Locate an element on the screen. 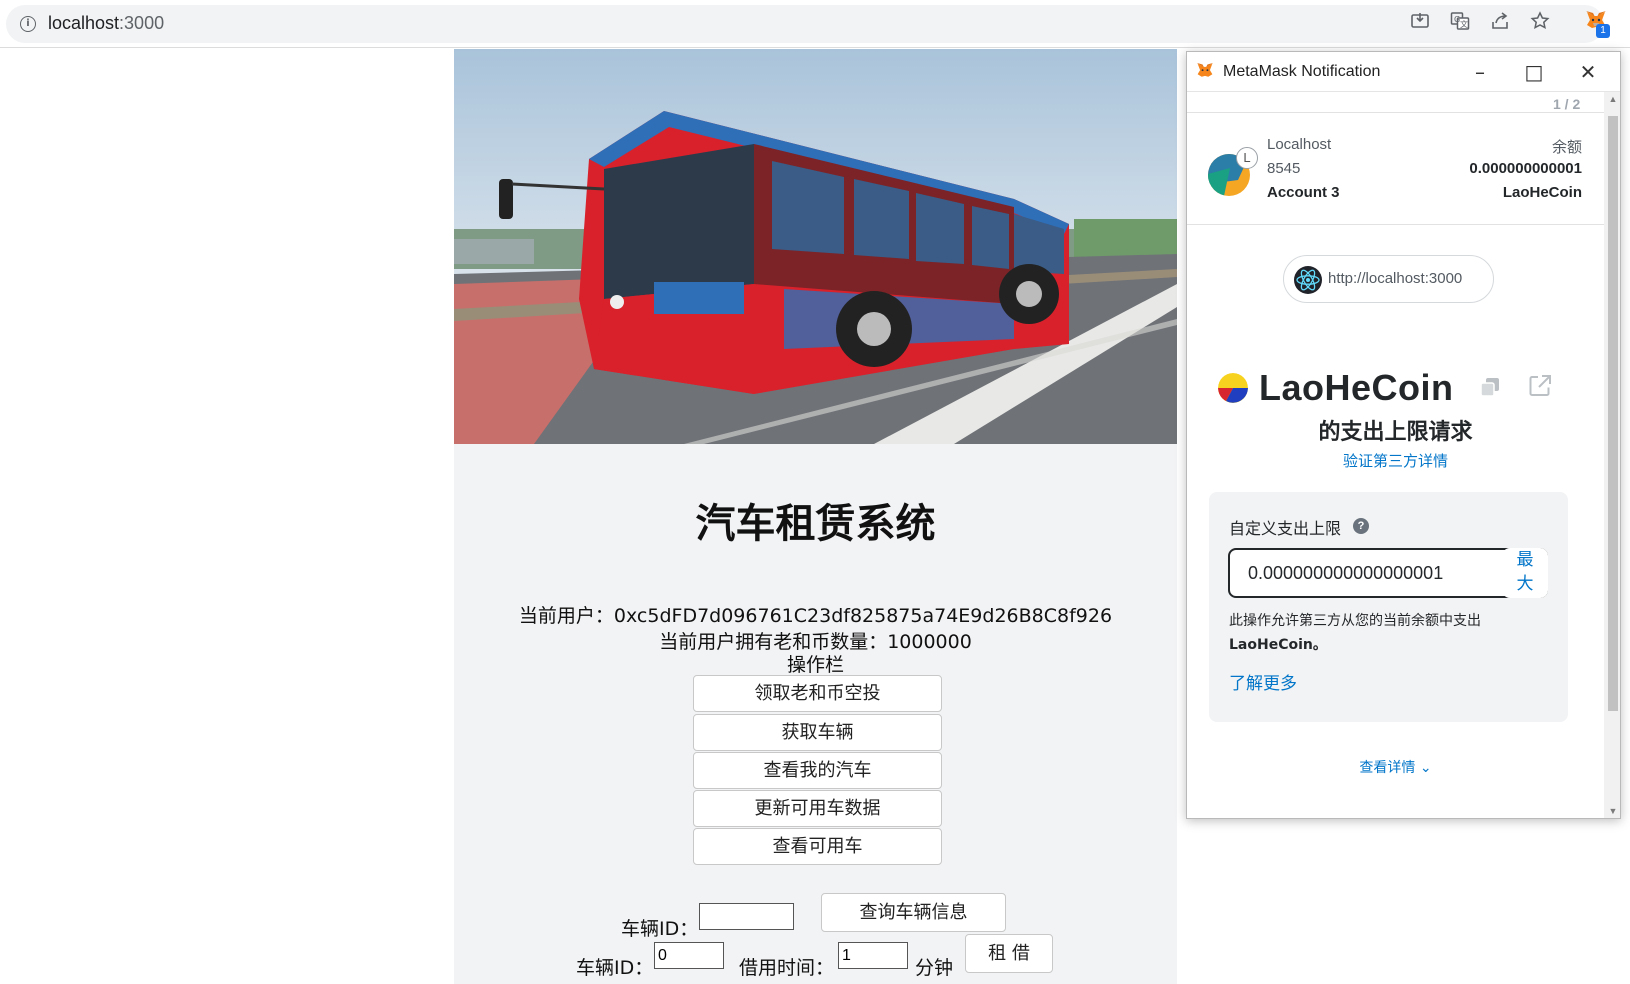  view-details-label: 查看详情 is located at coordinates (1387, 768).